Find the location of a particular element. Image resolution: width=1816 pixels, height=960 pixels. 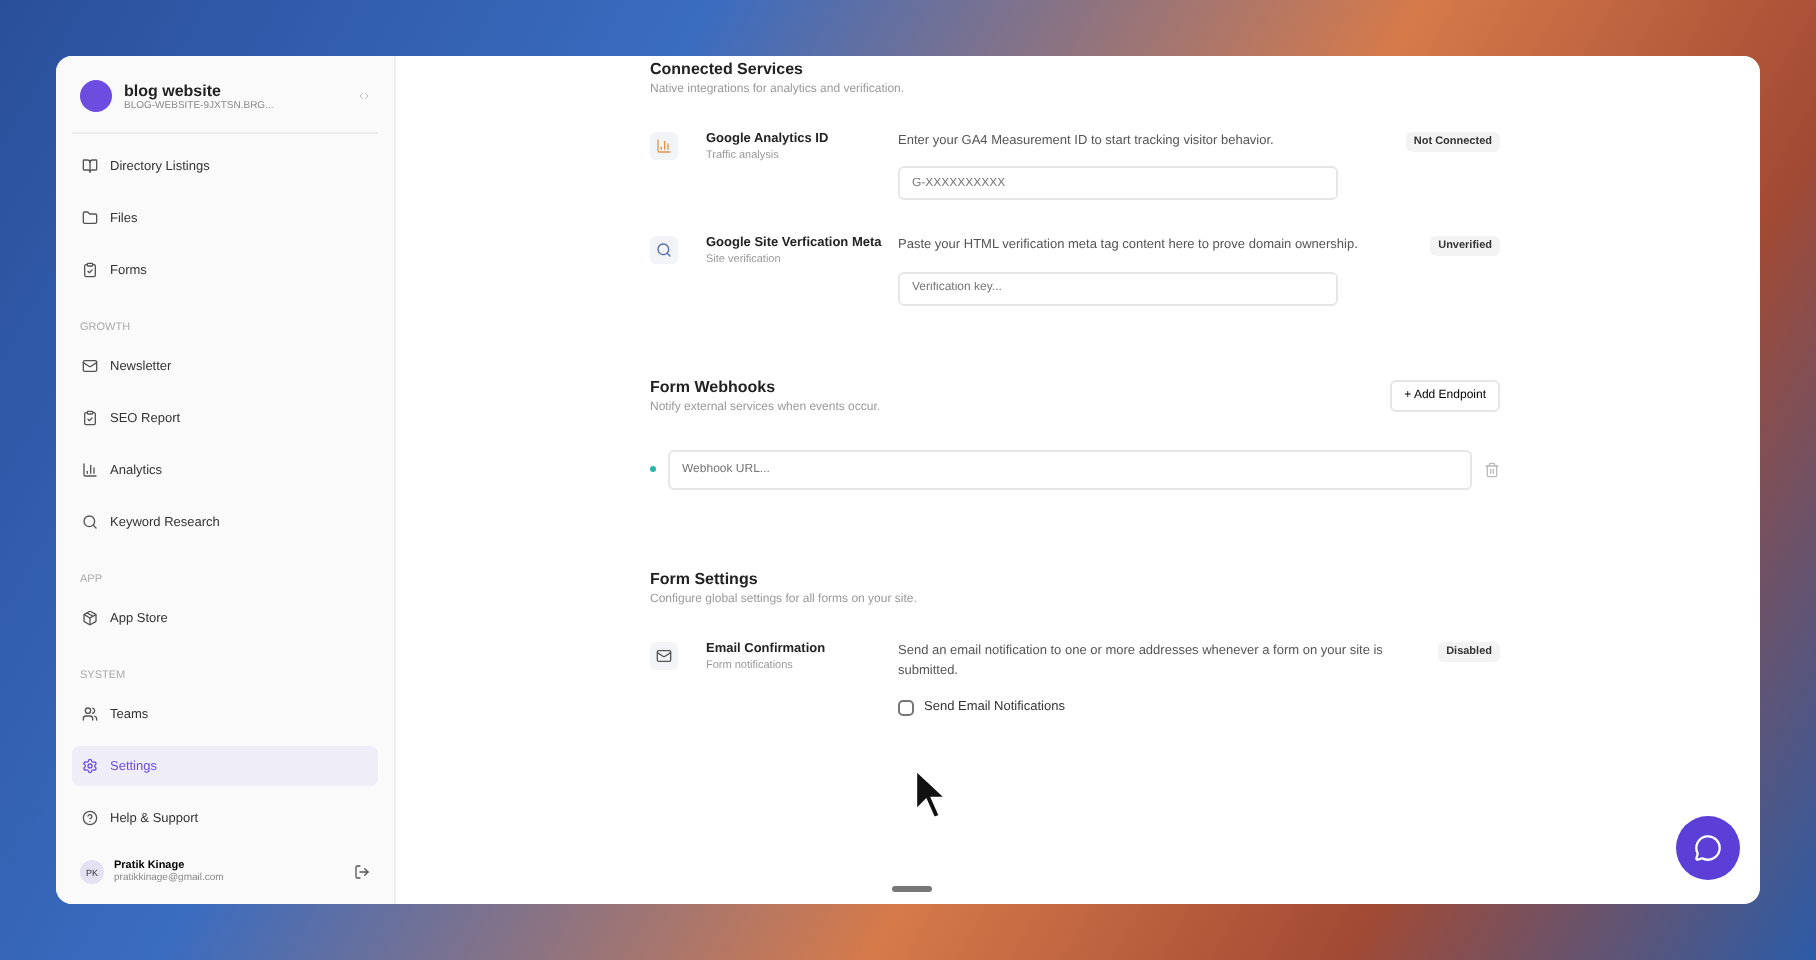

book-icon is located at coordinates (90, 166).